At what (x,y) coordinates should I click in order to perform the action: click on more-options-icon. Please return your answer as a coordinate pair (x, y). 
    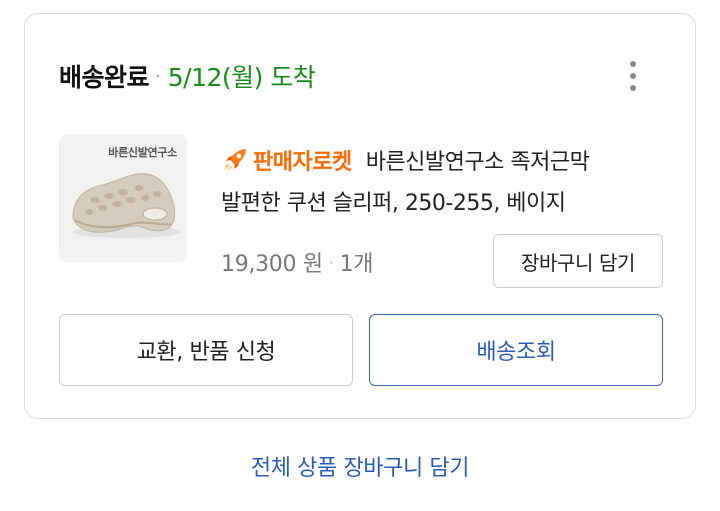
    Looking at the image, I should click on (633, 76).